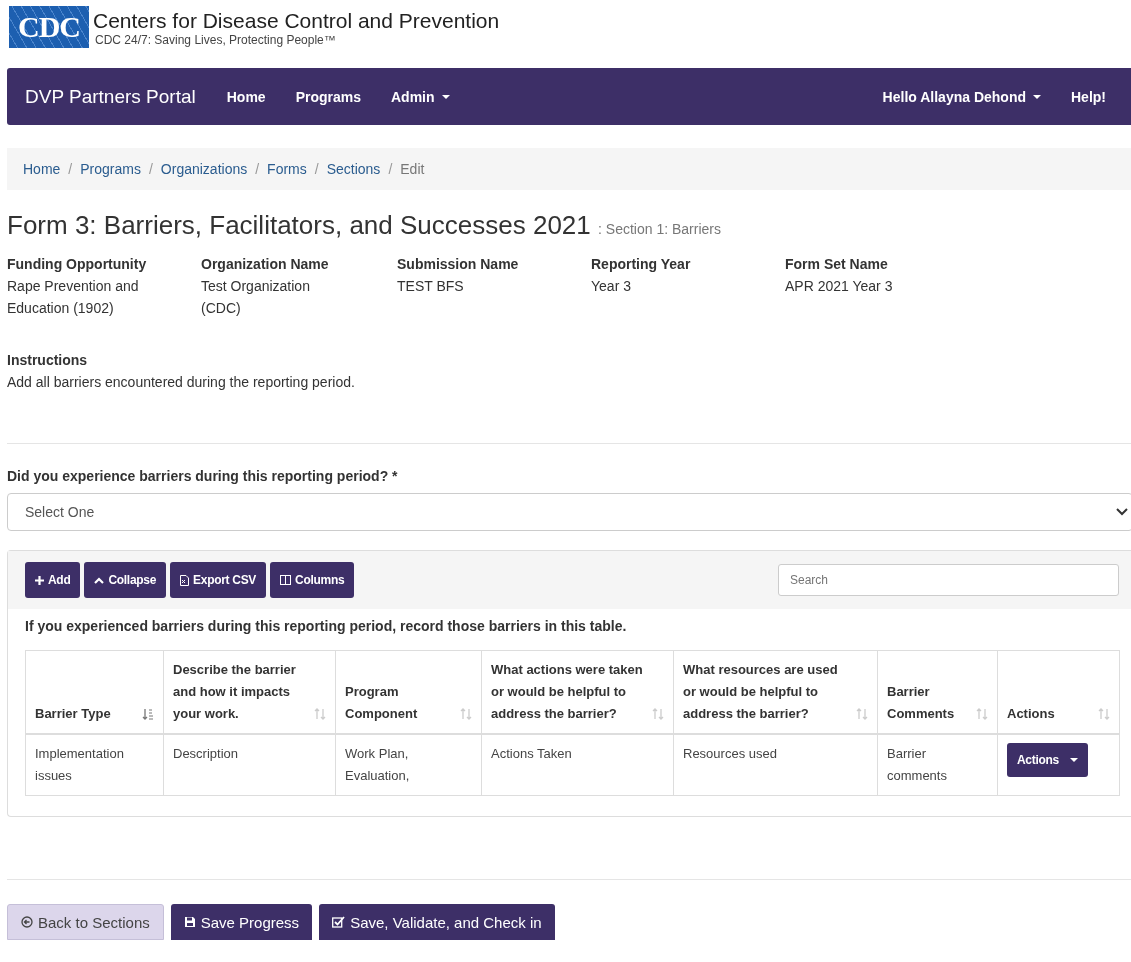 The width and height of the screenshot is (1131, 962). Describe the element at coordinates (1122, 512) in the screenshot. I see `chevron-down-icon` at that location.